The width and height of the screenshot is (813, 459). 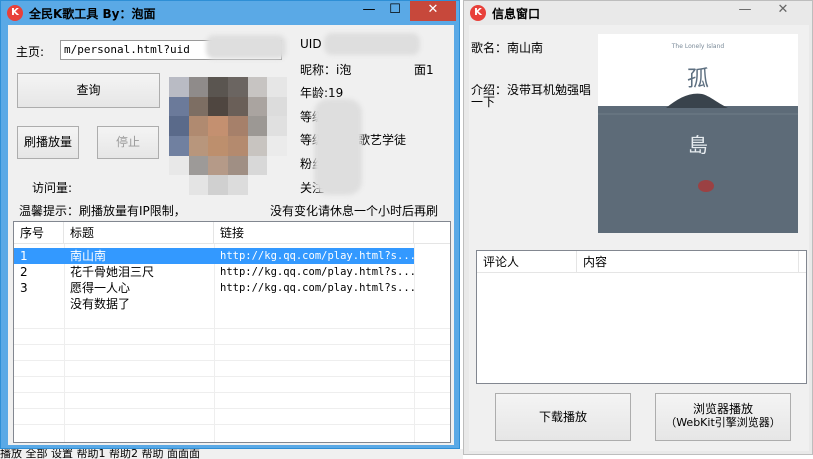 What do you see at coordinates (638, 13) in the screenshot?
I see `info-titlebar: K 信息窗口 — ✕` at bounding box center [638, 13].